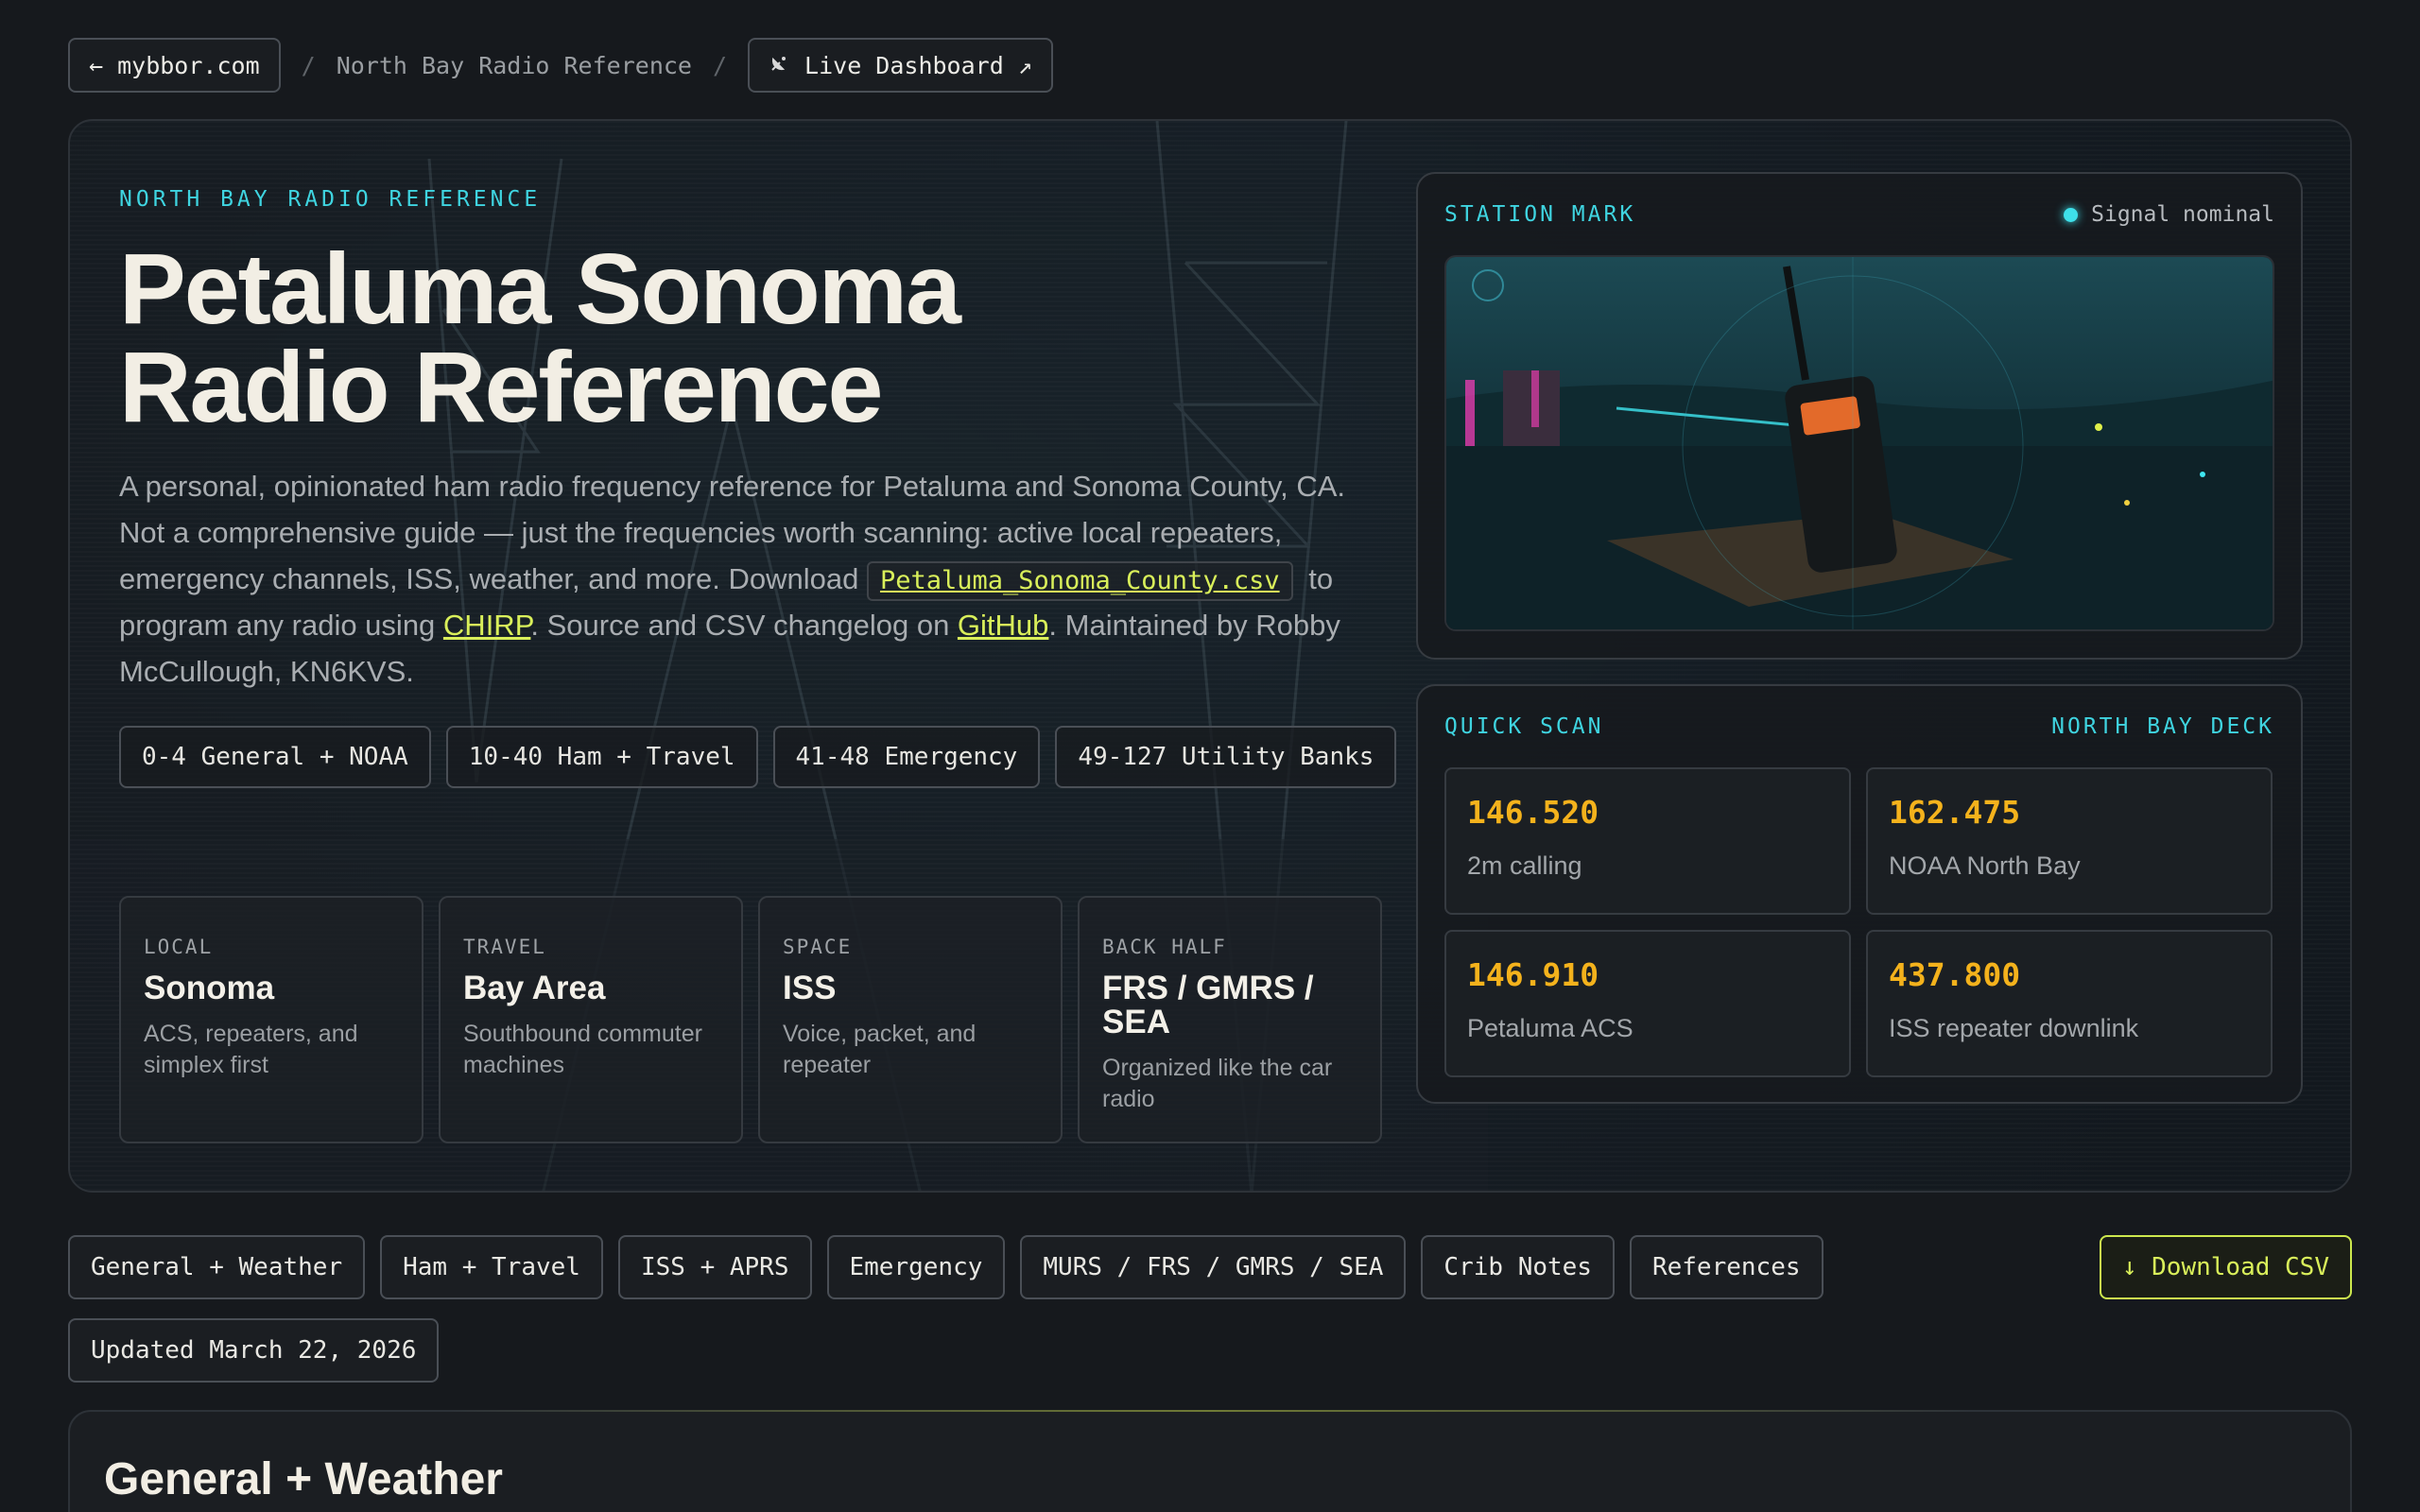 Image resolution: width=2420 pixels, height=1512 pixels. Describe the element at coordinates (514, 65) in the screenshot. I see `breadcrumb-current: North Bay Radio Reference` at that location.